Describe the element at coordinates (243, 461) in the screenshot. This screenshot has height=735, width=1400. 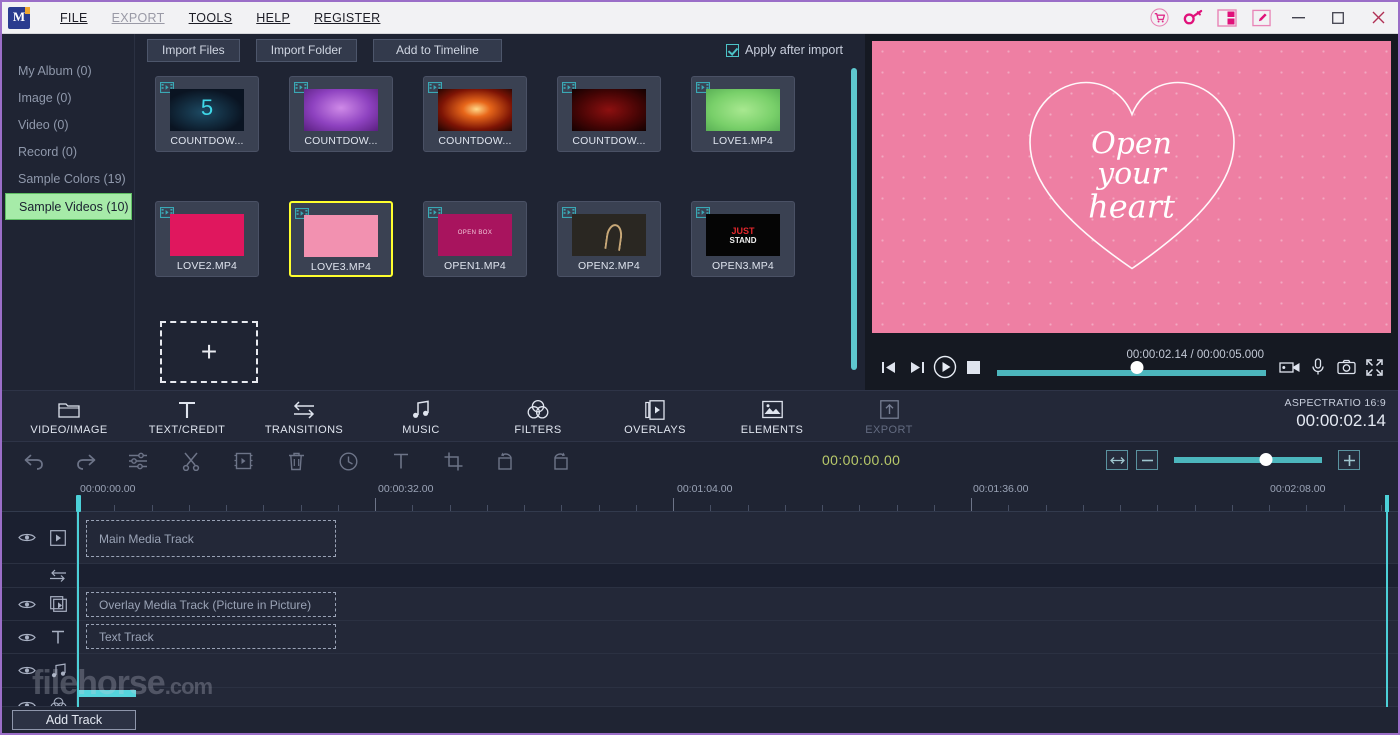
I see `frame-icon` at that location.